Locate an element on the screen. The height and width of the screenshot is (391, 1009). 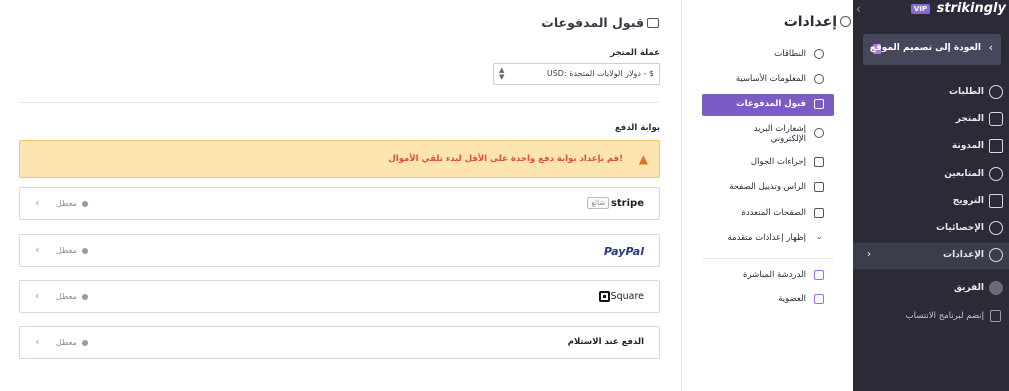
settings-item-basic-info: المعلومات الأساسية is located at coordinates (768, 80).